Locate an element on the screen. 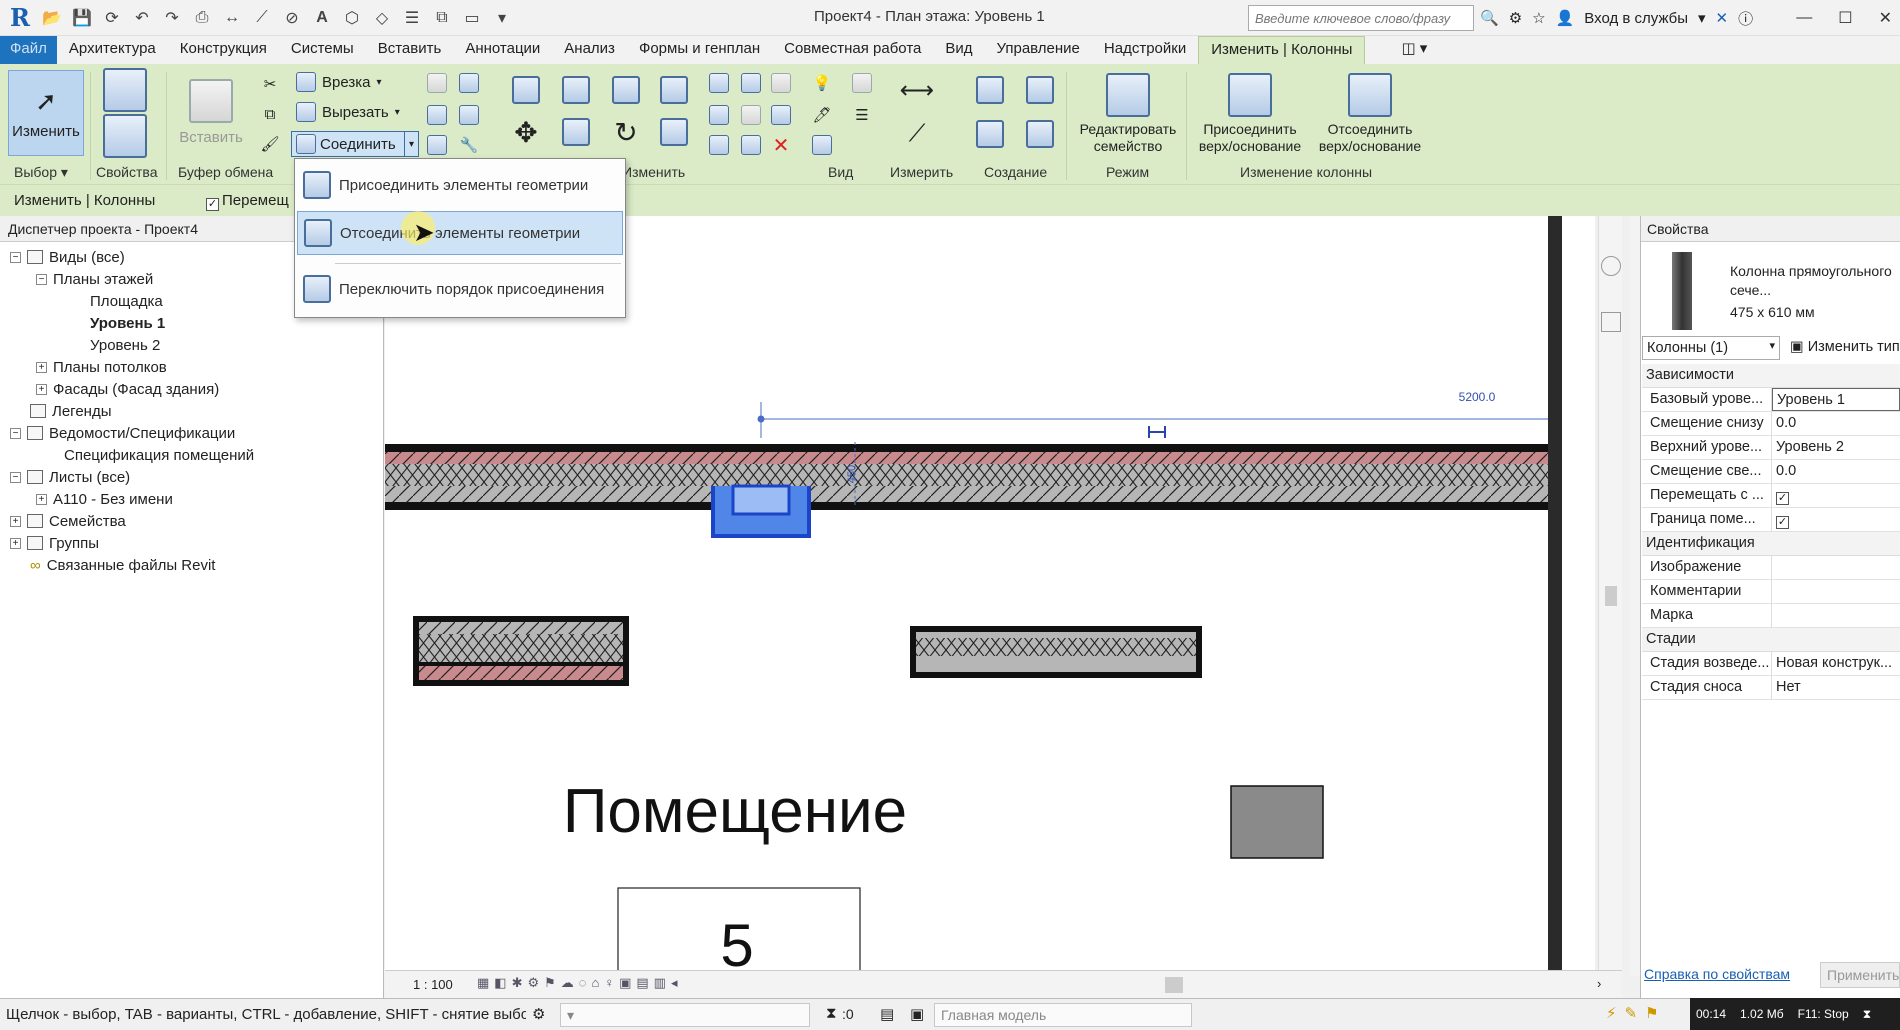  switch-join-order-item: Переключить порядок присоединения is located at coordinates (460, 289).